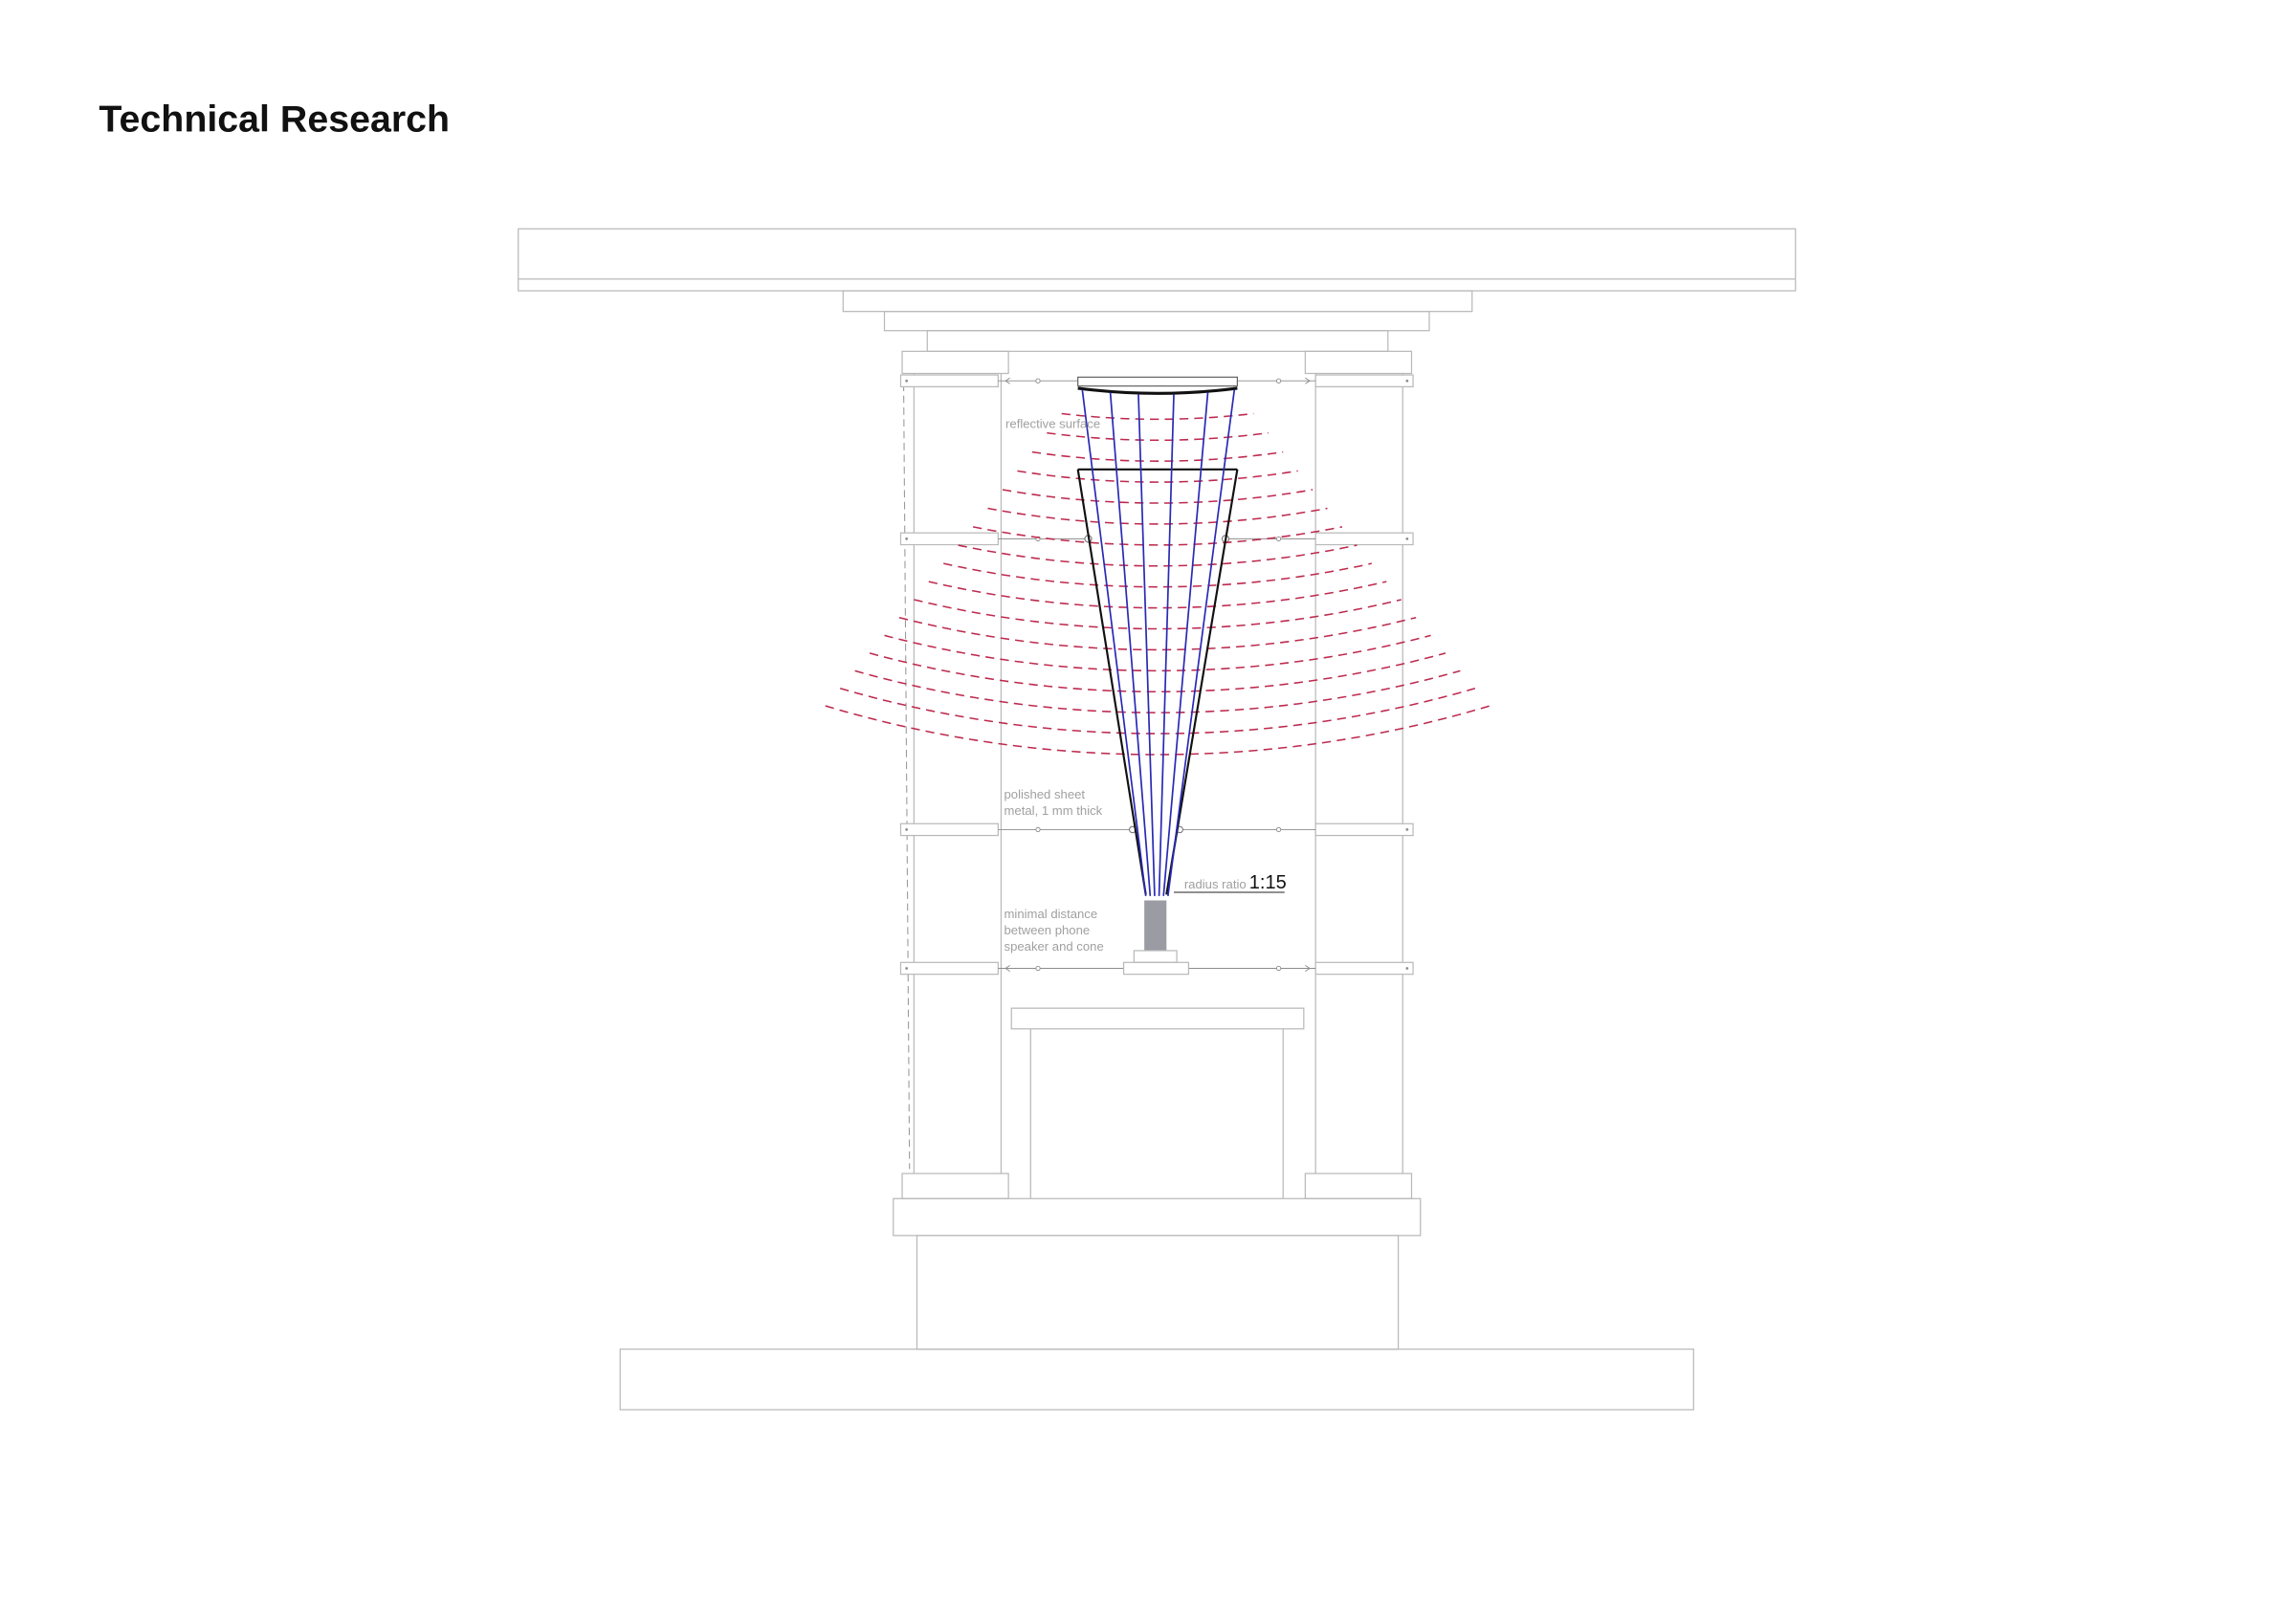 The image size is (2296, 1623). I want to click on label-polished-sheet-line-2: metal, 1 mm thick, so click(1053, 810).